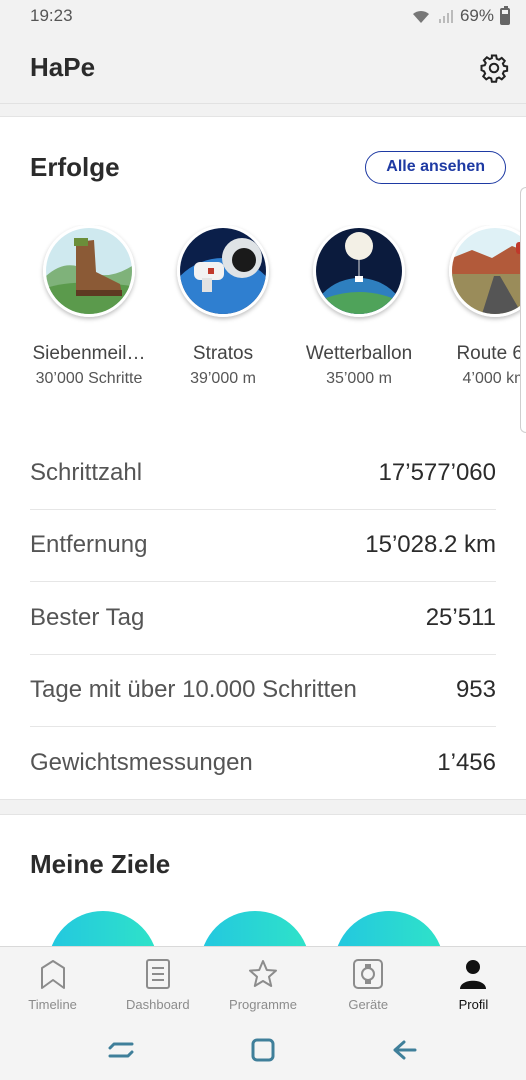 This screenshot has width=526, height=1080. What do you see at coordinates (158, 974) in the screenshot?
I see `dashboard-icon` at bounding box center [158, 974].